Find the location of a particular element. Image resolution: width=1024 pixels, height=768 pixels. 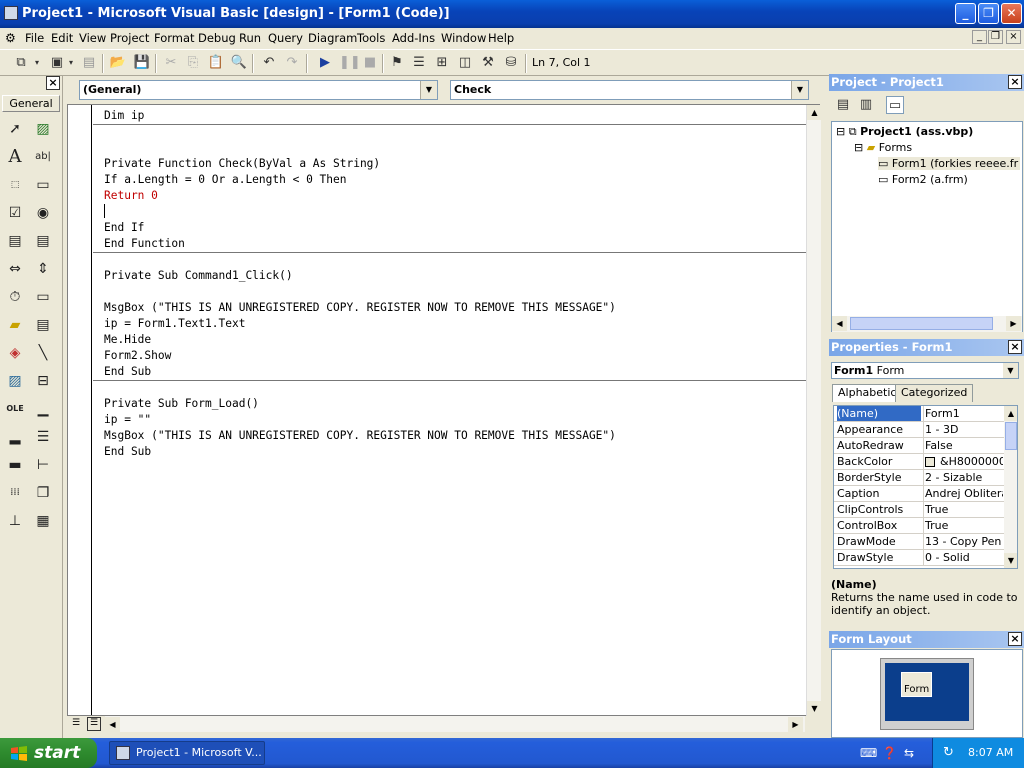

line-icon: ╲ is located at coordinates (43, 353).